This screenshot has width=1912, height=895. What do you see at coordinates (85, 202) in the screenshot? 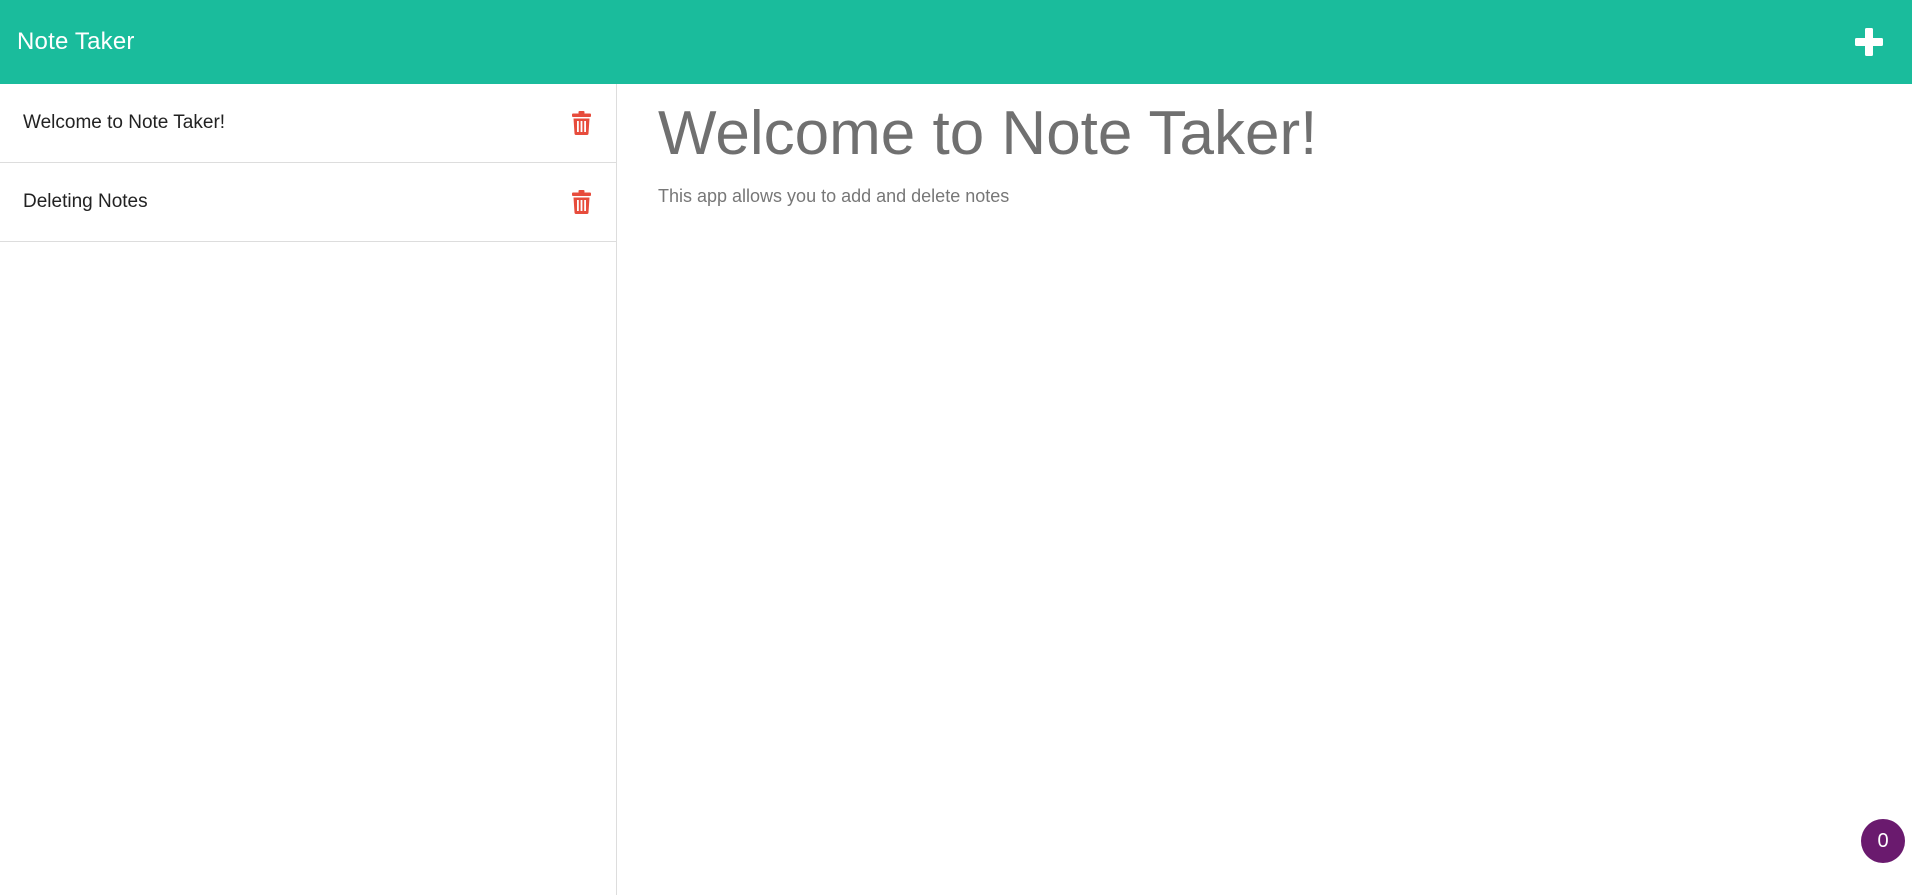
I see `note-title: Deleting Notes` at bounding box center [85, 202].